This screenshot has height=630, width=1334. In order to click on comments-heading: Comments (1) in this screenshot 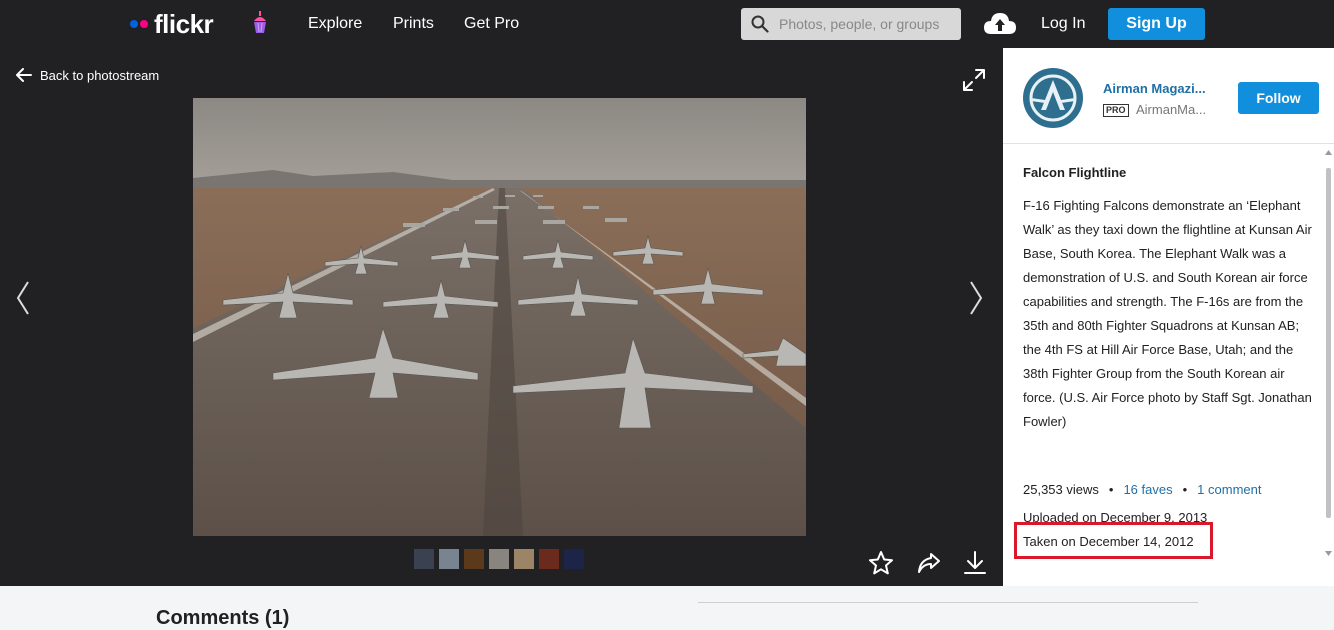, I will do `click(223, 618)`.